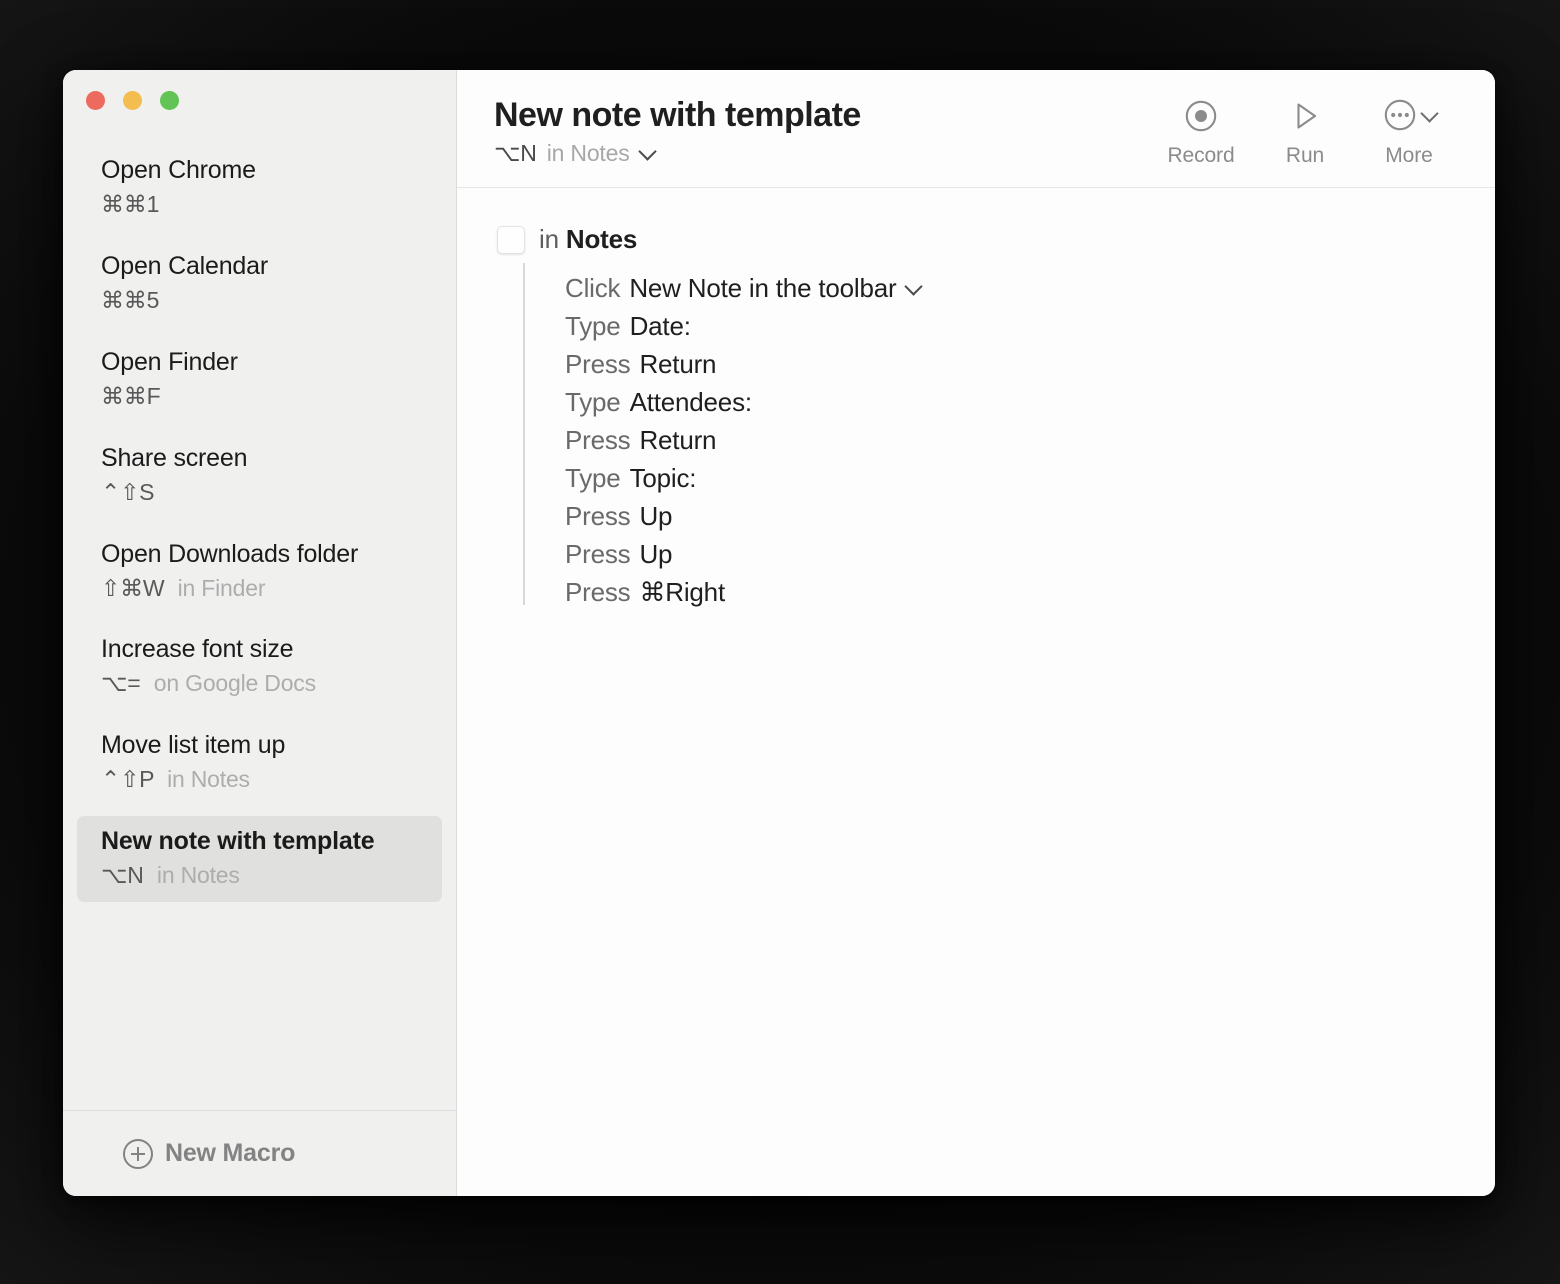  Describe the element at coordinates (95, 100) in the screenshot. I see `close-window-button` at that location.